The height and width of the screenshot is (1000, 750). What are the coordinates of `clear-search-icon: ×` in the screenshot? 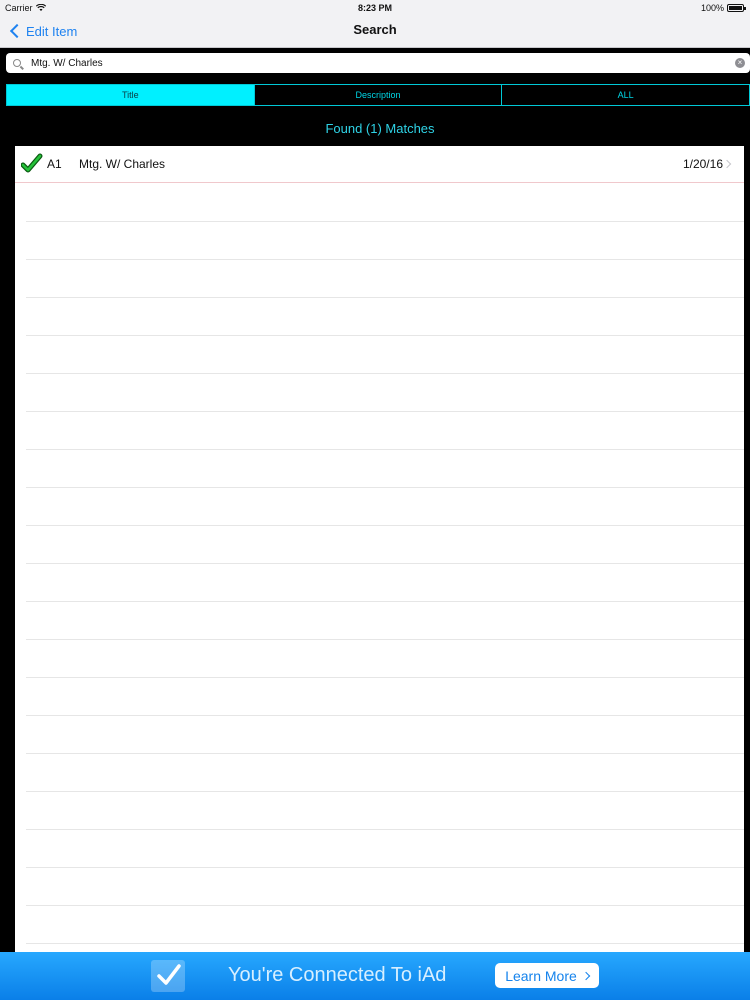 It's located at (740, 63).